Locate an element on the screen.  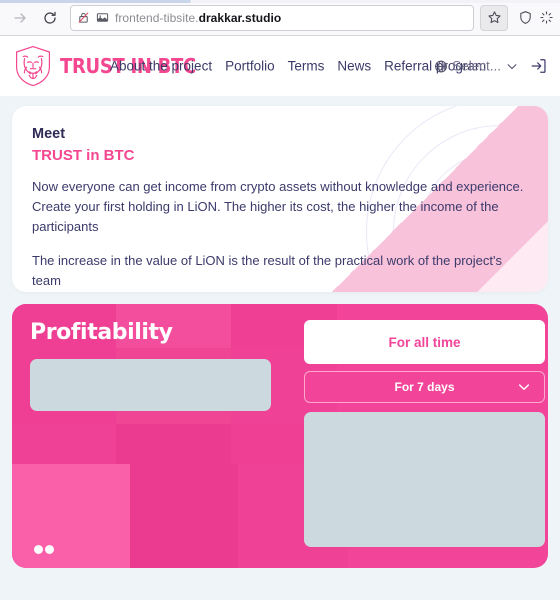
nav-item-about-the-project: About the project is located at coordinates (161, 66).